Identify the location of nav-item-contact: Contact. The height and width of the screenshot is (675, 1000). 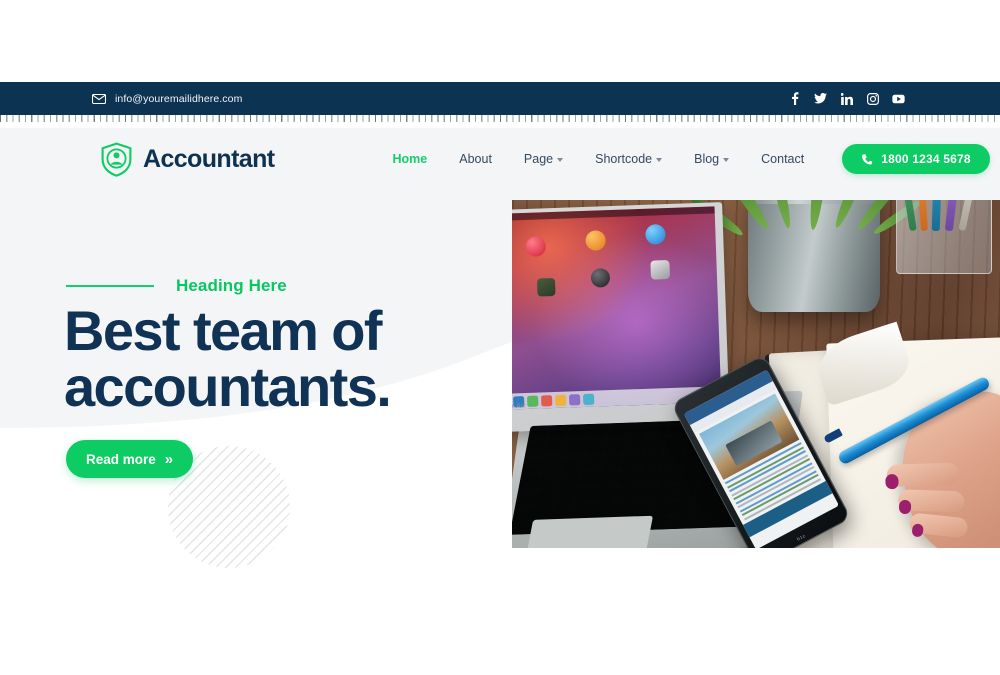
(782, 159).